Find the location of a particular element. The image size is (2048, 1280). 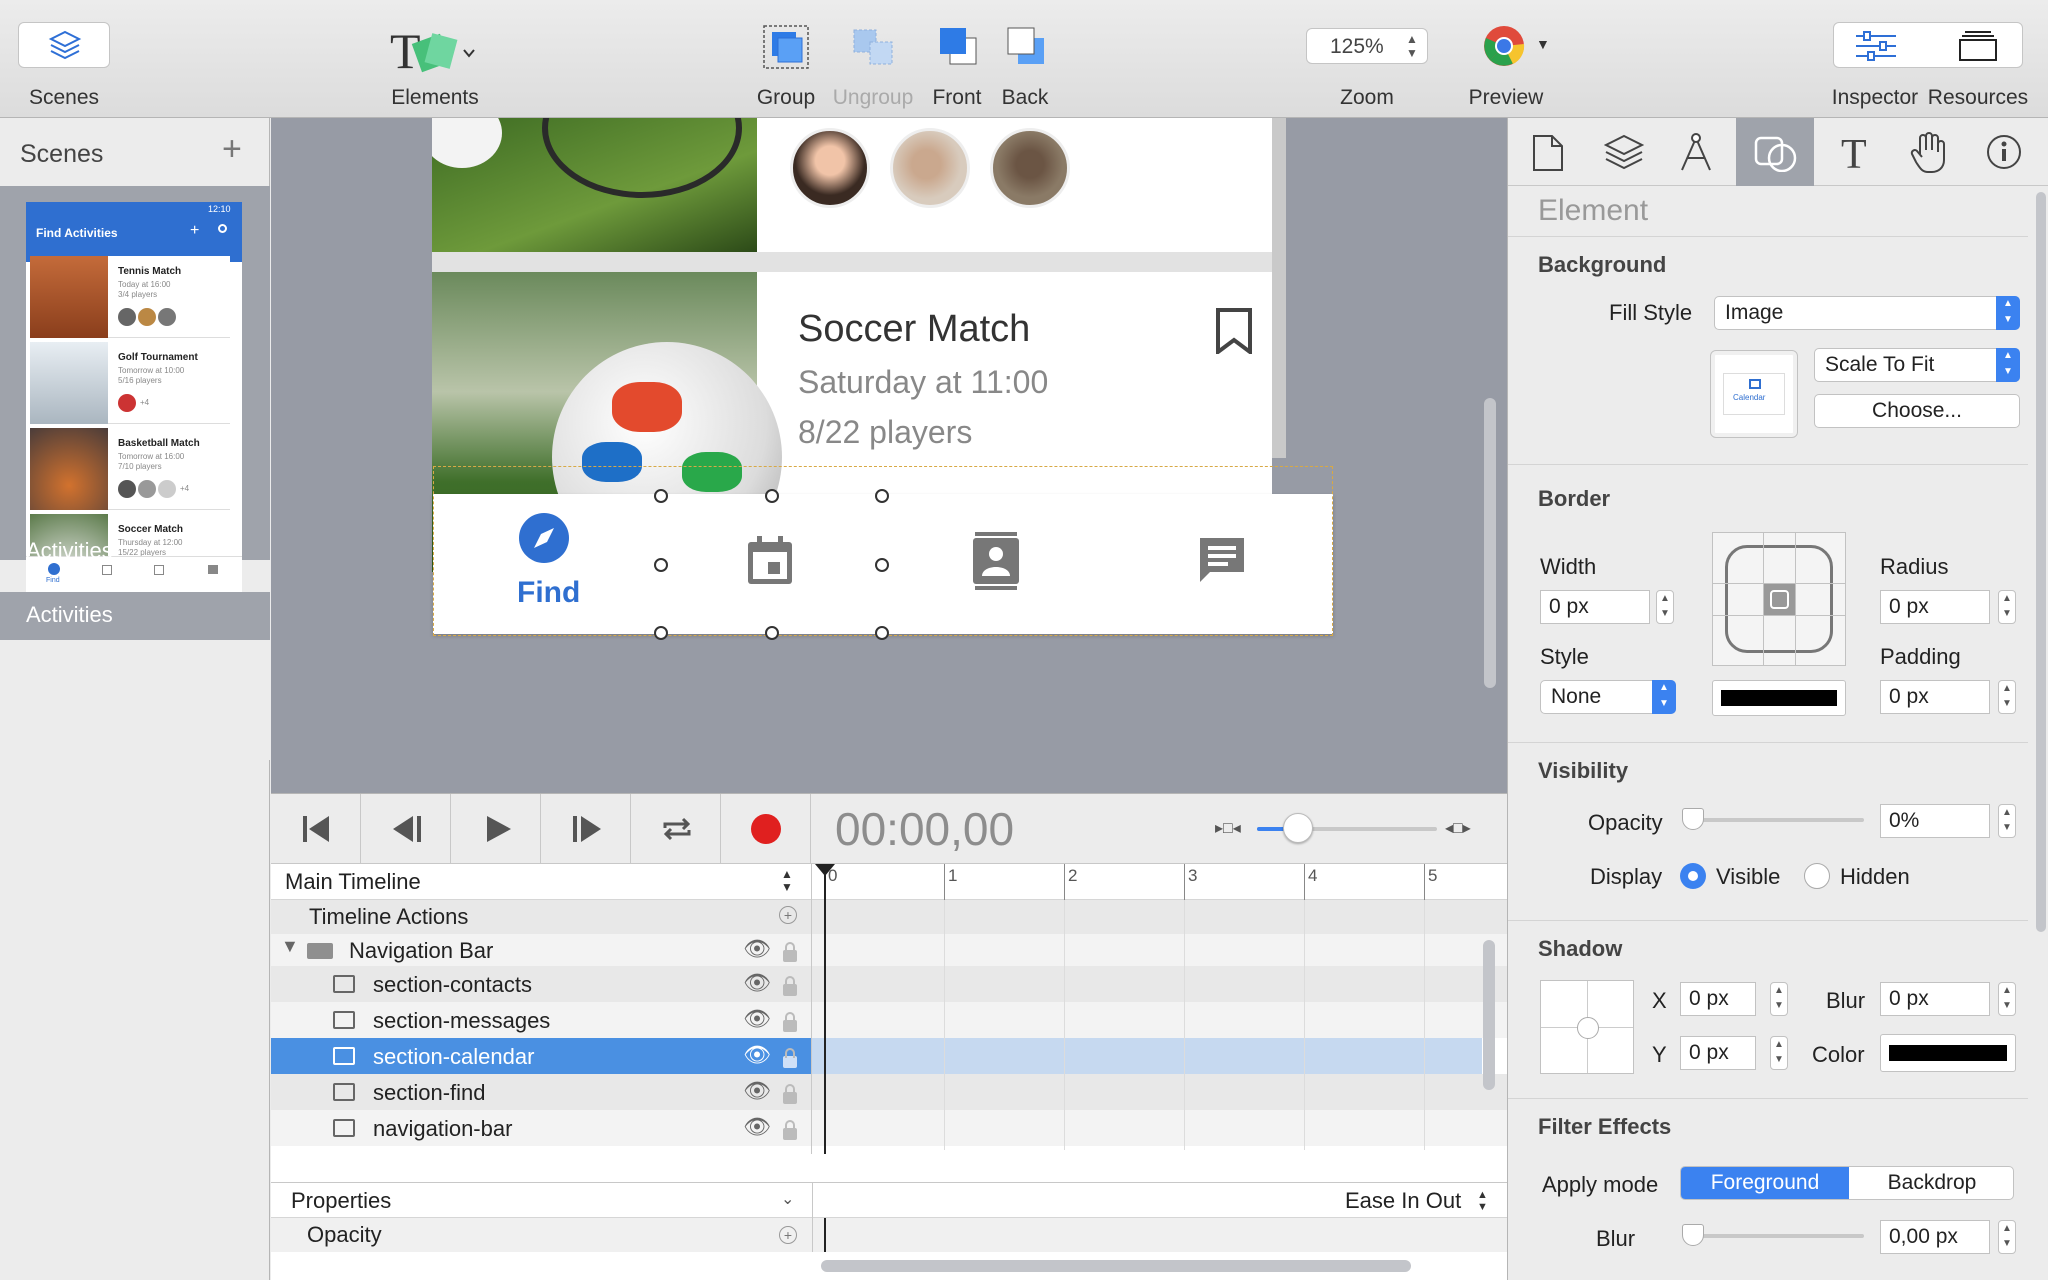

timeline-tracks: 0 1 2 3 4 5 is located at coordinates (1159, 1009).